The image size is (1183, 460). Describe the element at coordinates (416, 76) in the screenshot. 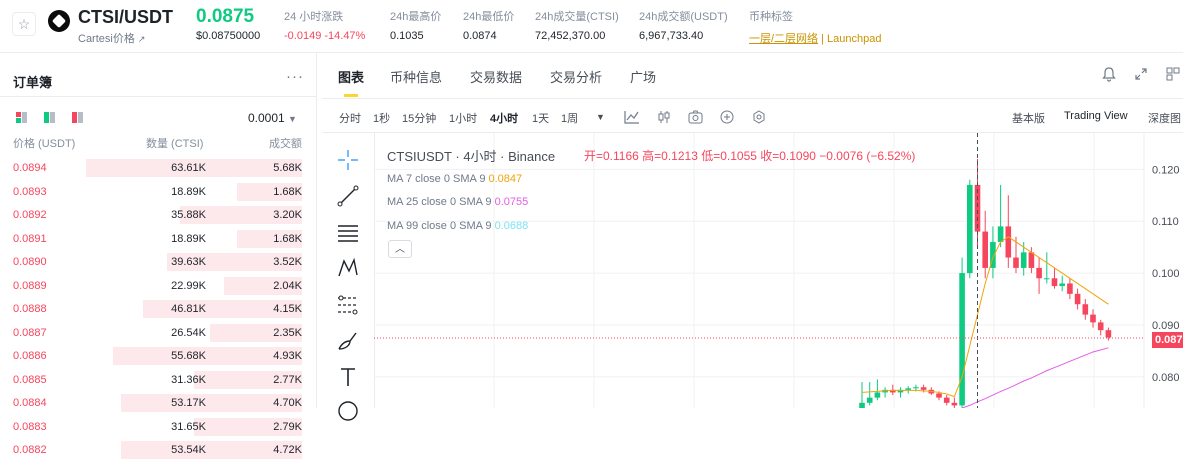

I see `tab-coin-info: 币种信息` at that location.